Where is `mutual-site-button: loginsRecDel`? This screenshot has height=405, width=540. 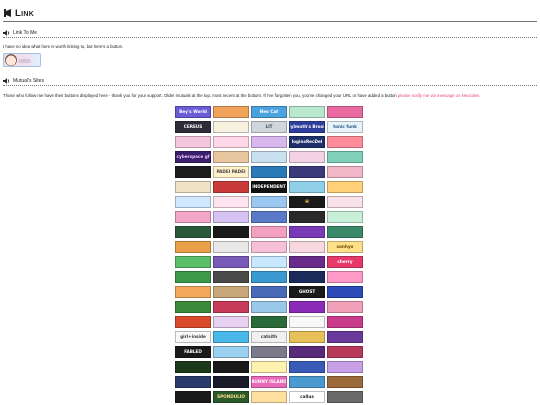
mutual-site-button: loginsRecDel is located at coordinates (307, 142).